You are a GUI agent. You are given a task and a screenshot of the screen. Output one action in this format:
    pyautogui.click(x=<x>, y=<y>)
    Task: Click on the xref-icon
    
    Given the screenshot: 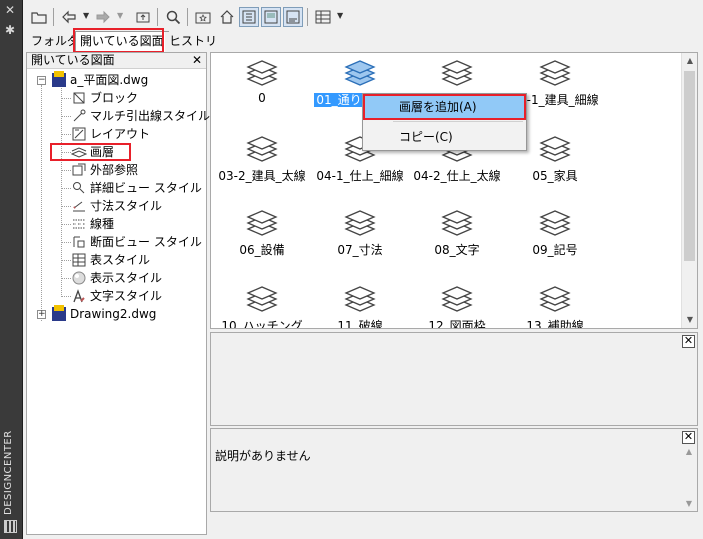 What is the action you would take?
    pyautogui.click(x=79, y=170)
    